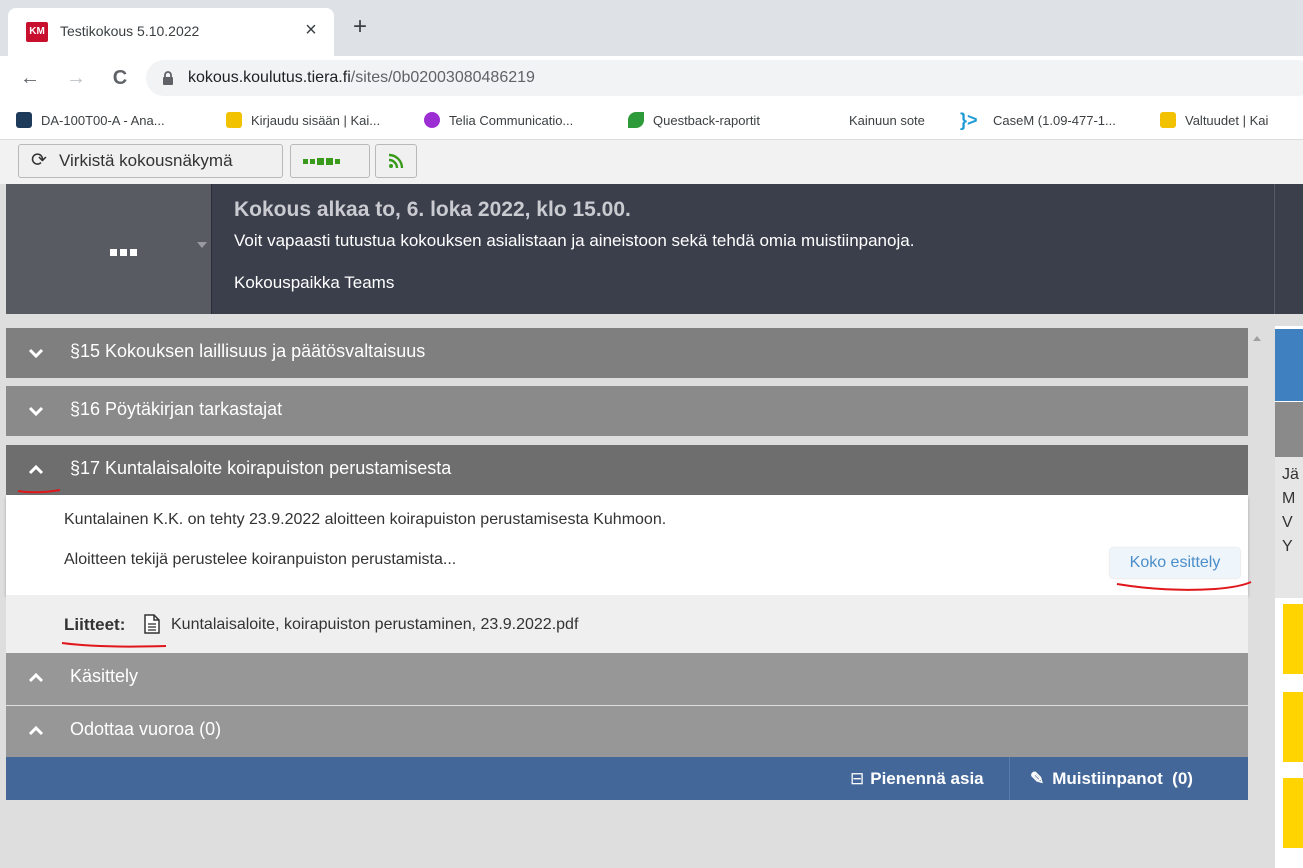  What do you see at coordinates (311, 30) in the screenshot?
I see `close-tab-icon: ×` at bounding box center [311, 30].